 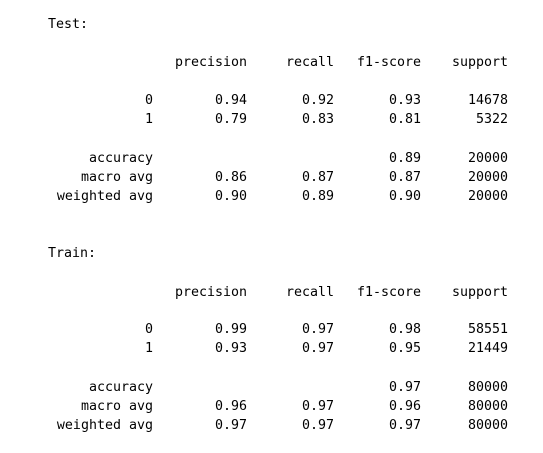 I want to click on recall-value: 0.83, so click(x=317, y=119).